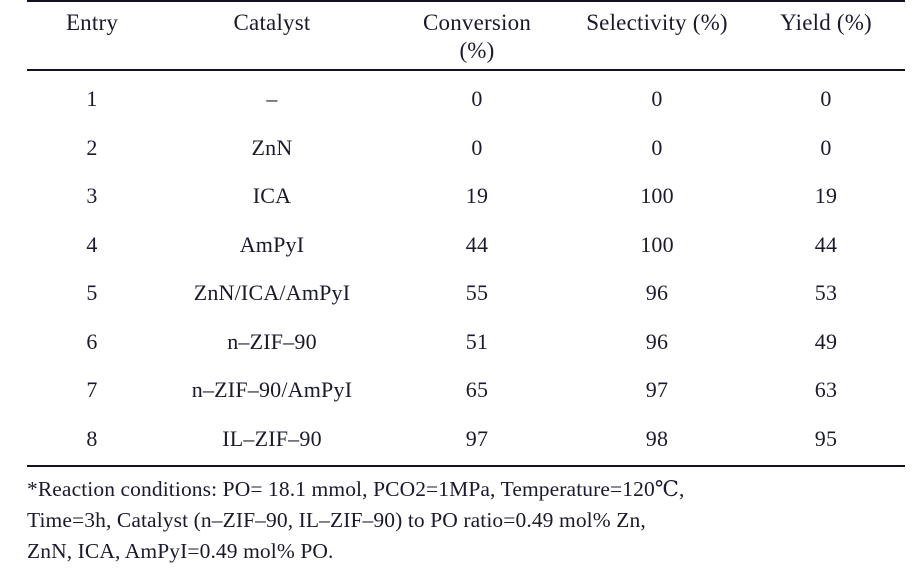 This screenshot has height=582, width=920. What do you see at coordinates (477, 293) in the screenshot?
I see `cell-conversion: 55` at bounding box center [477, 293].